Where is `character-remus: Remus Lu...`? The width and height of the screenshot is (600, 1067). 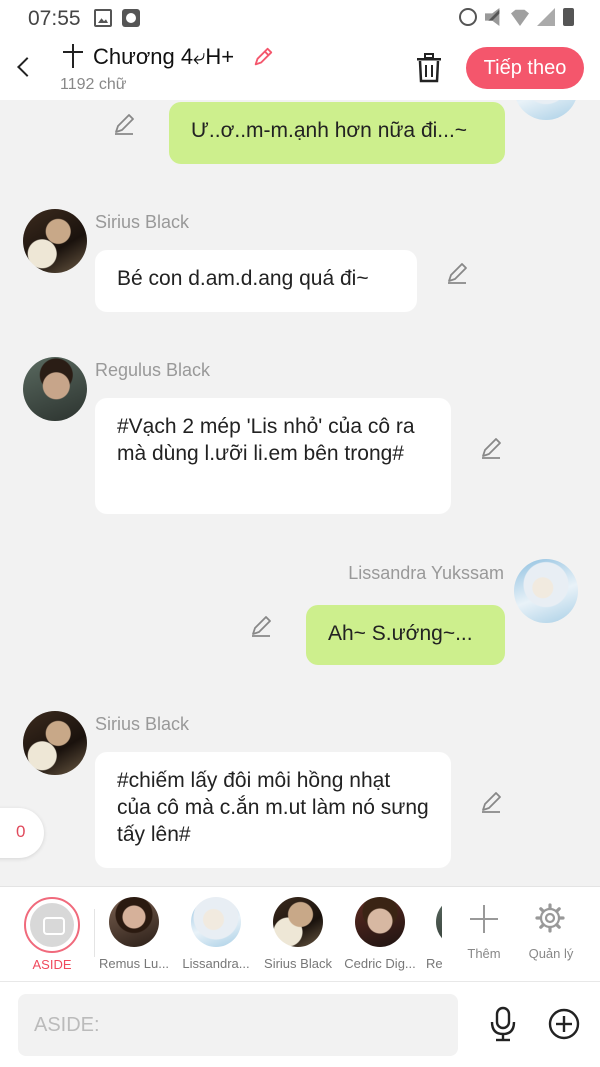 character-remus: Remus Lu... is located at coordinates (134, 934).